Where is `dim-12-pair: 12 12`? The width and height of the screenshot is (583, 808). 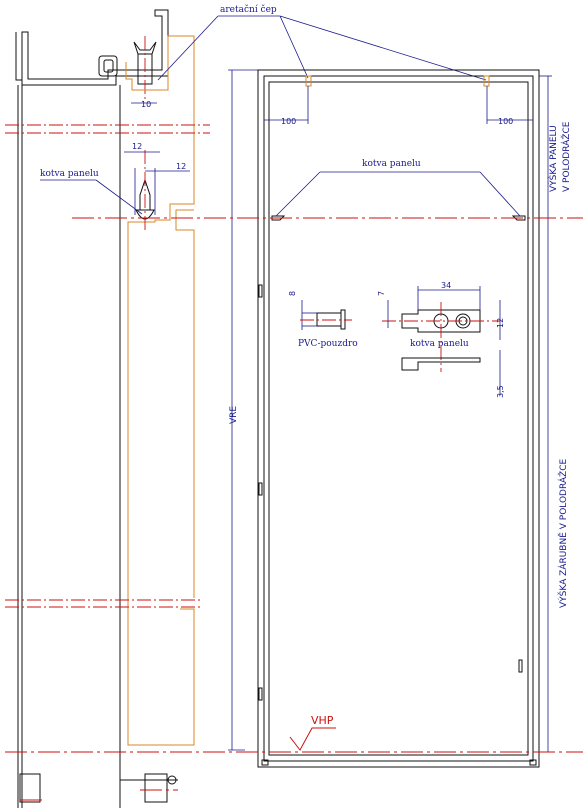 dim-12-pair: 12 12 is located at coordinates (157, 157).